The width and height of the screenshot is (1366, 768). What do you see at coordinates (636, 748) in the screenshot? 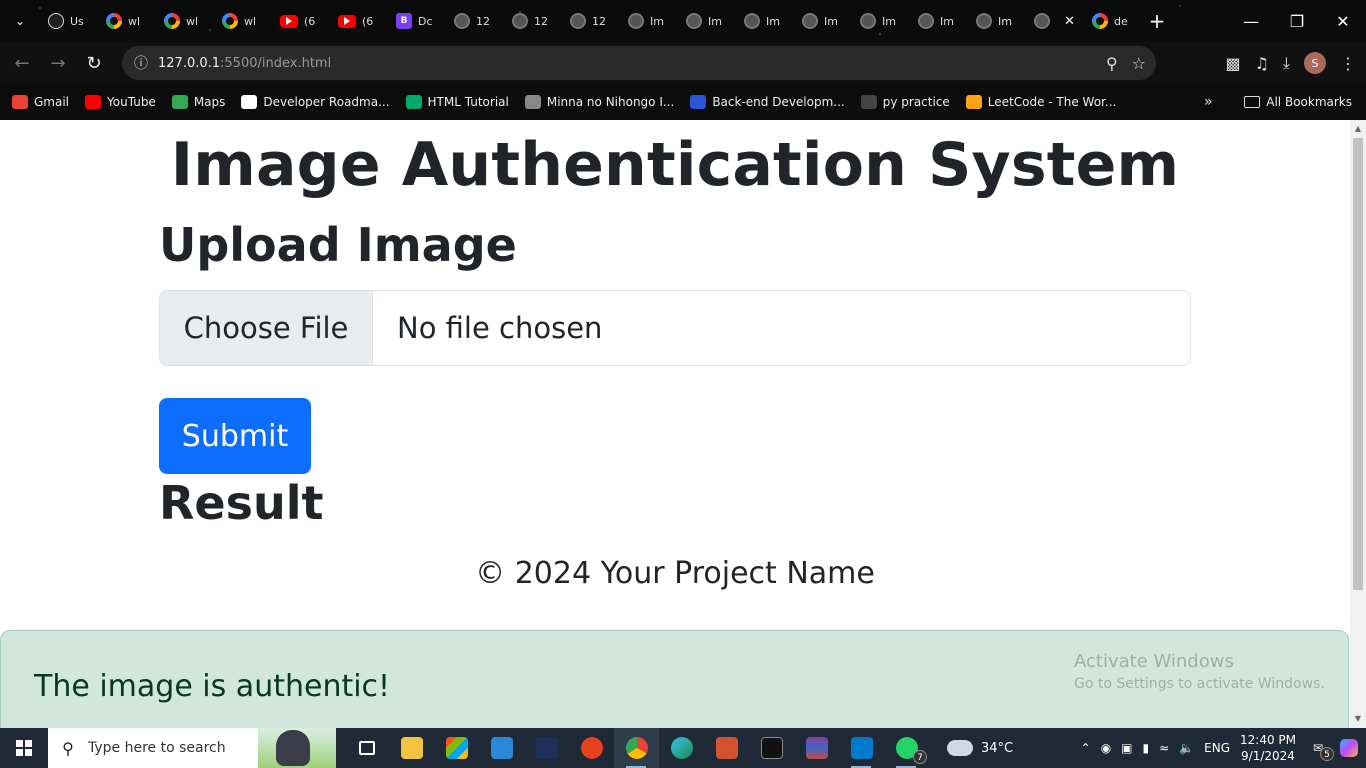
I see `chrome-icon` at bounding box center [636, 748].